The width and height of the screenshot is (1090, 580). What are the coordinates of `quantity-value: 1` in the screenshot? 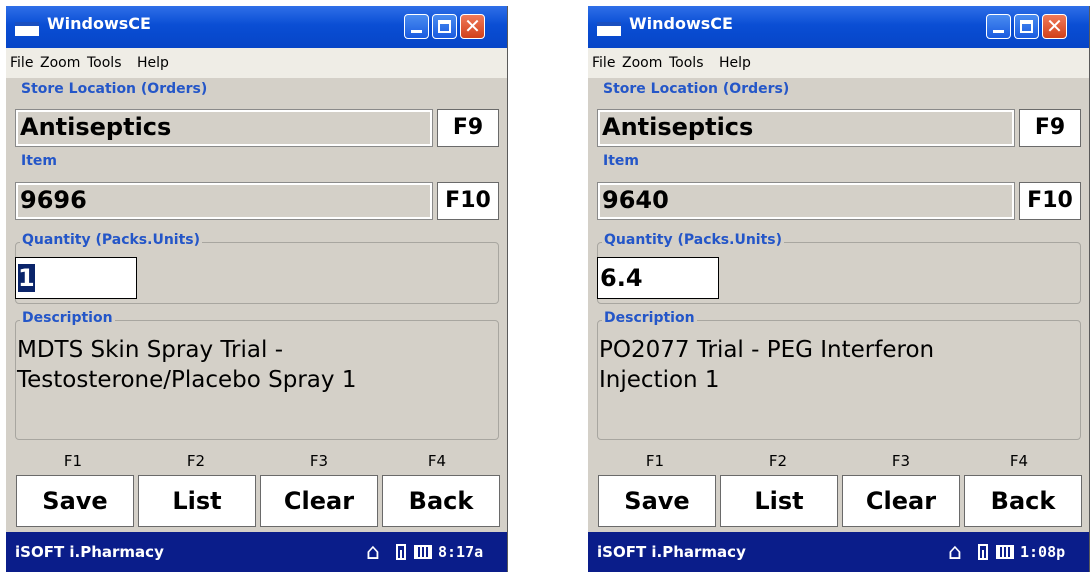 It's located at (26, 278).